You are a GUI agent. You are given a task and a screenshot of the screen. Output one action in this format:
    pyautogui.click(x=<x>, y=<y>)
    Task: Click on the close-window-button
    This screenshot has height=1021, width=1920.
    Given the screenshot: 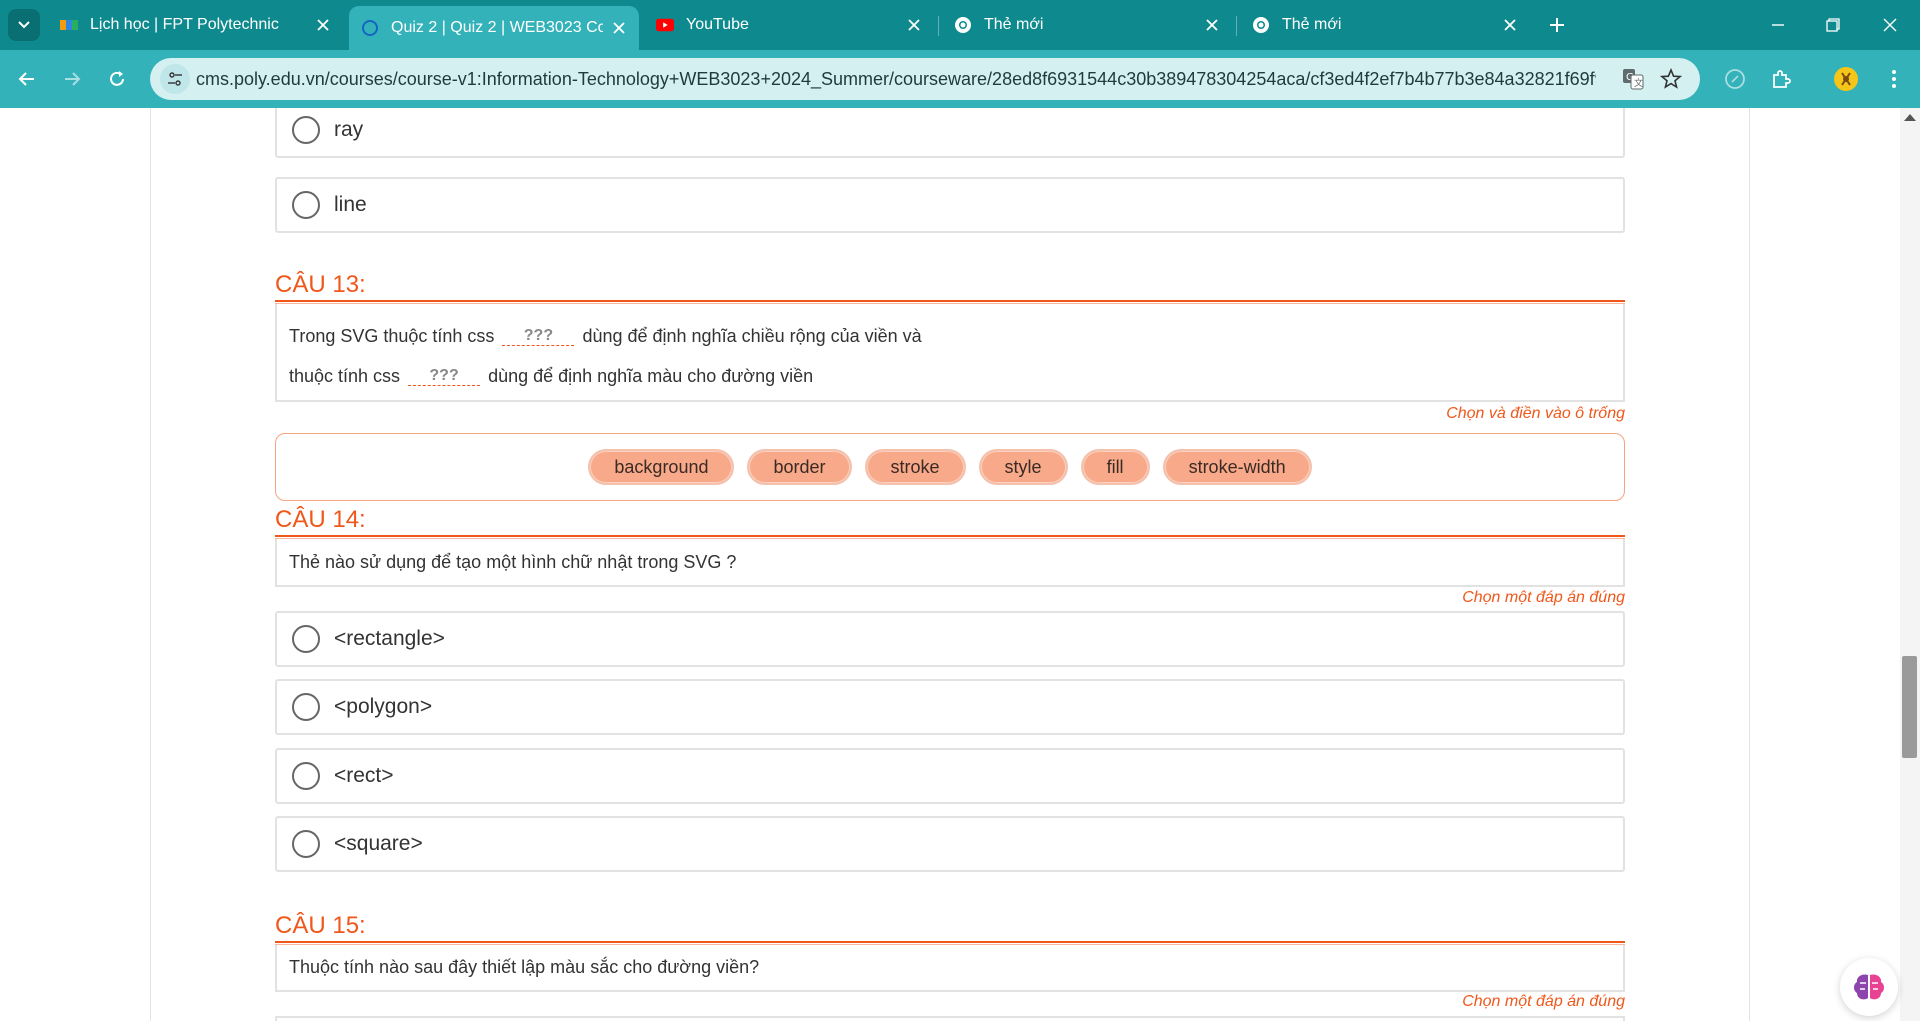 What is the action you would take?
    pyautogui.click(x=1890, y=25)
    